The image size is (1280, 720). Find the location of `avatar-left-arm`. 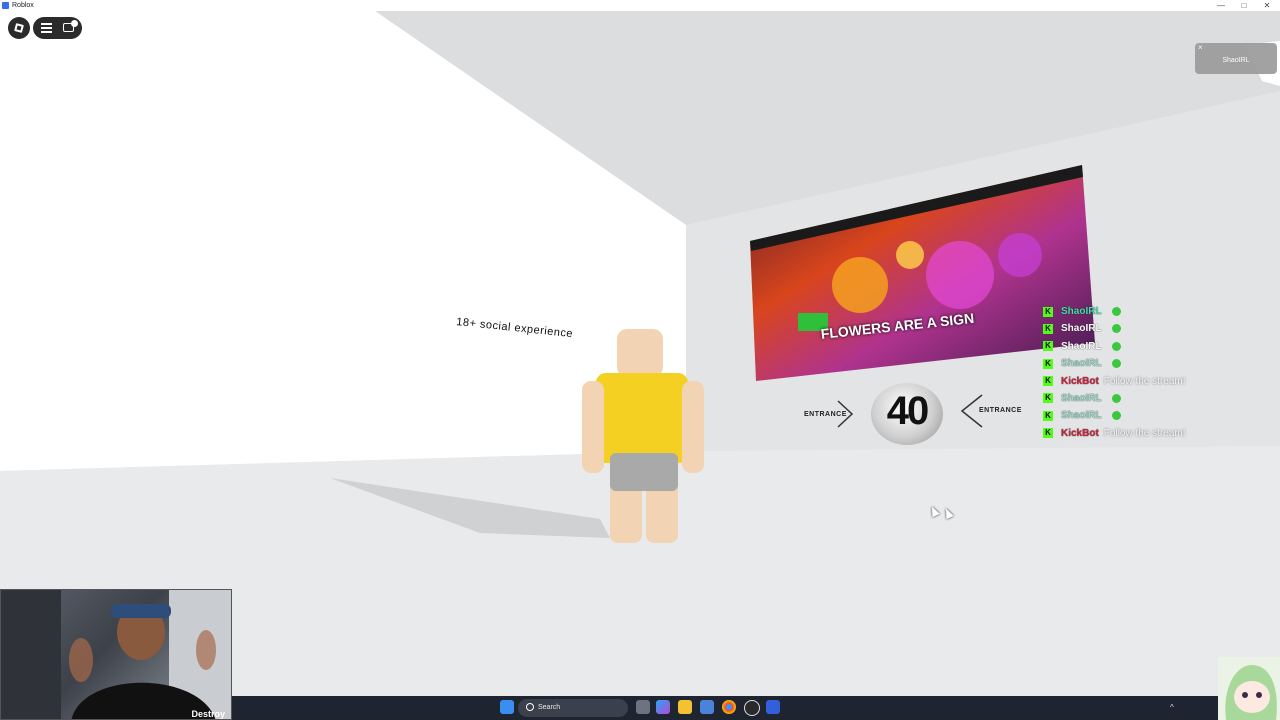

avatar-left-arm is located at coordinates (593, 427).